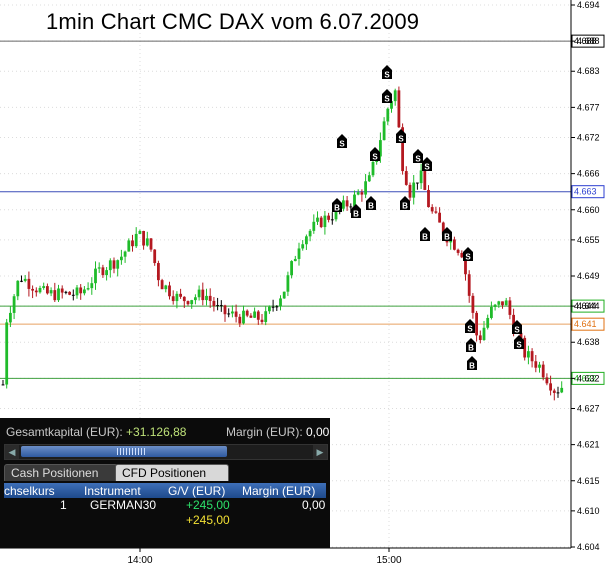 The width and height of the screenshot is (616, 580). I want to click on tab-cfd-positionen: CFD Positionen, so click(172, 472).